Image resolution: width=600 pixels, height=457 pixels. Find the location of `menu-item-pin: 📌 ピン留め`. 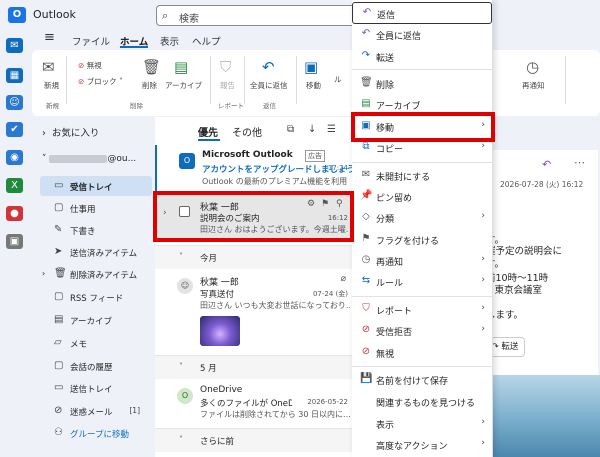

menu-item-pin: 📌 ピン留め is located at coordinates (422, 197).